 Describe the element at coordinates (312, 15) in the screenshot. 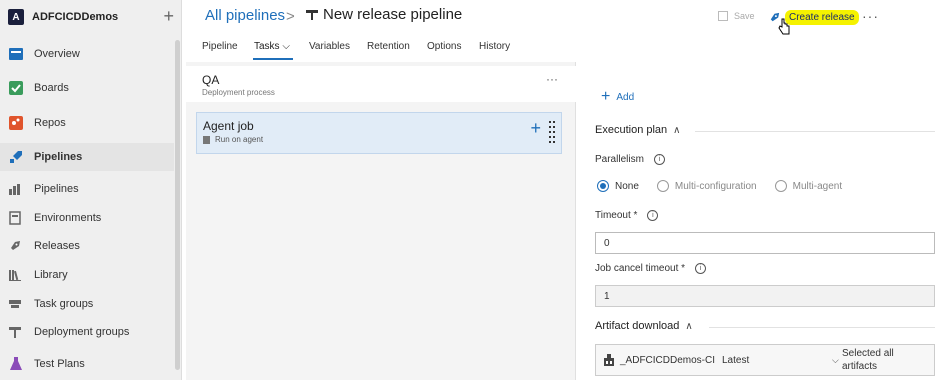

I see `release-pipeline-icon` at that location.